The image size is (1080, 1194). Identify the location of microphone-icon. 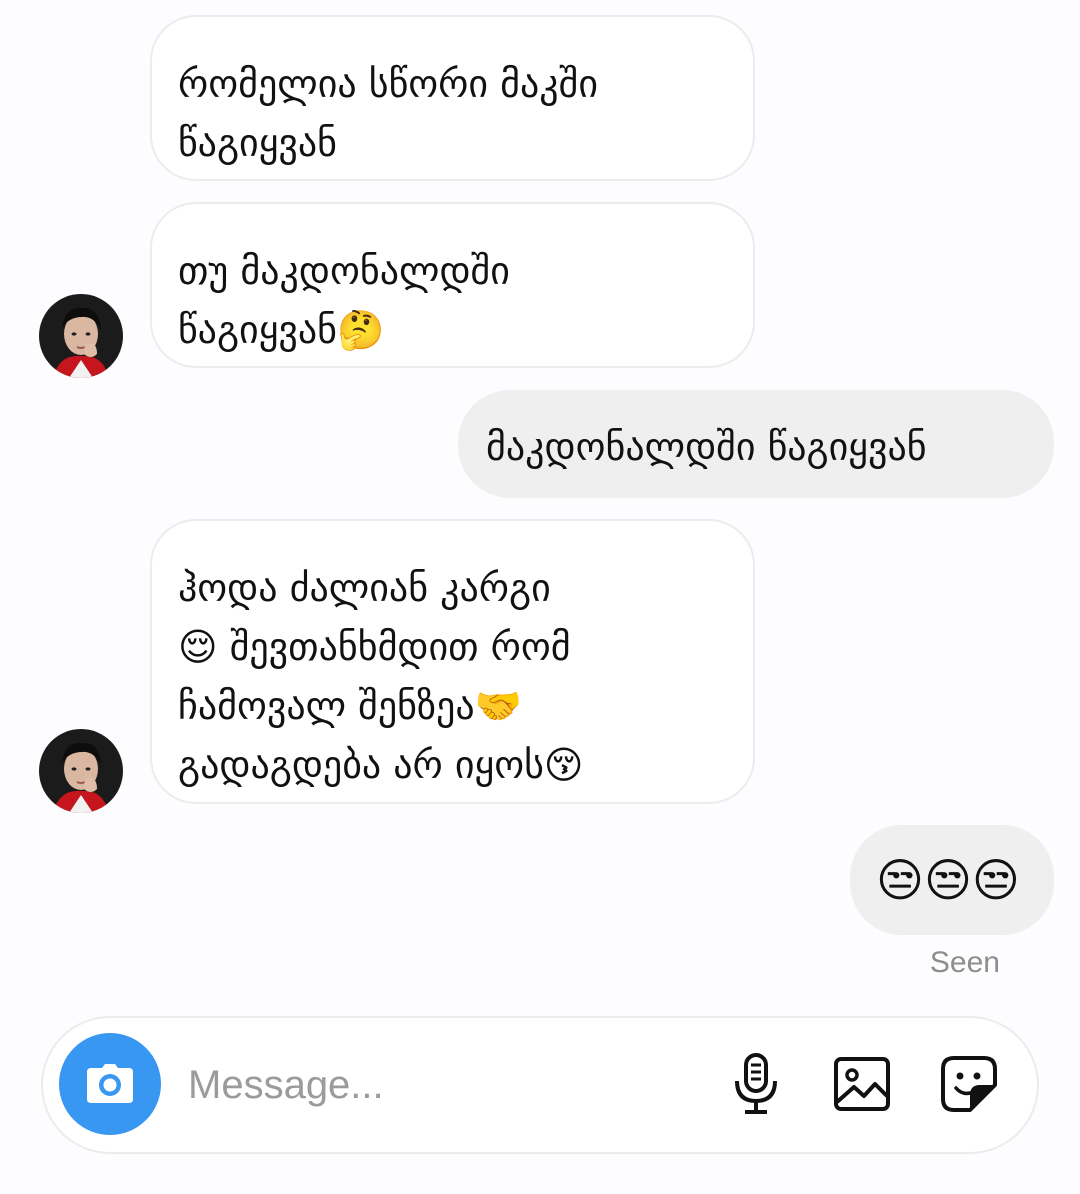
(756, 1083).